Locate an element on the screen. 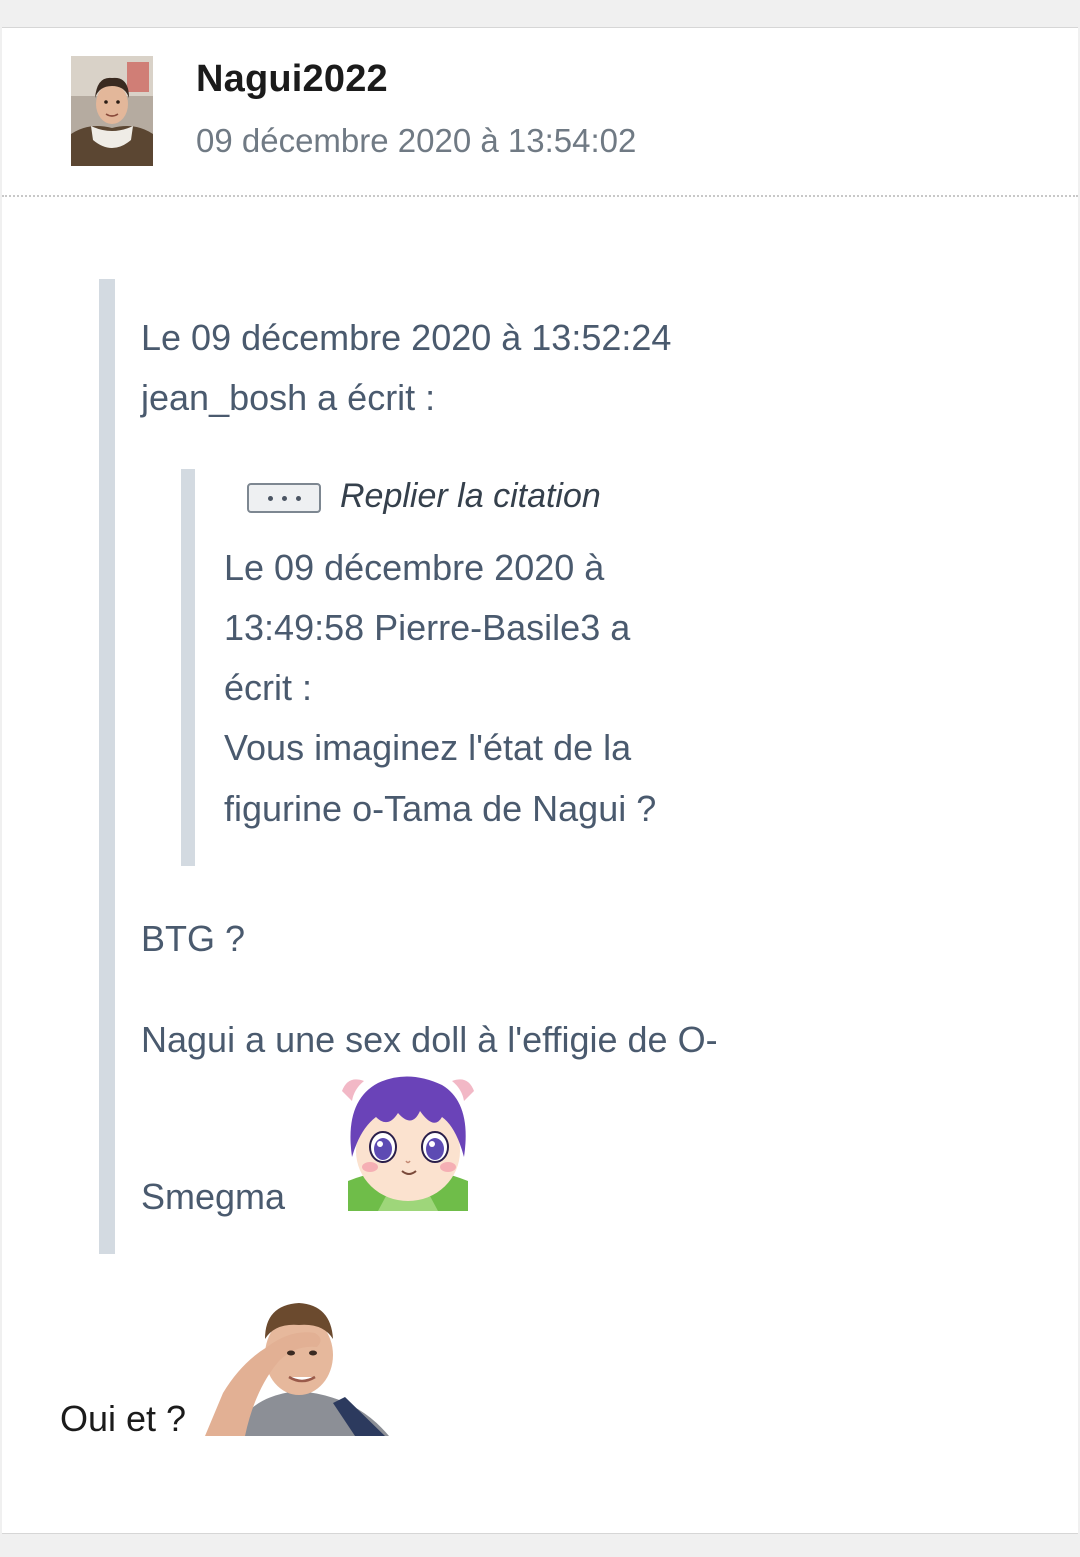 This screenshot has height=1557, width=1080. avatar is located at coordinates (112, 111).